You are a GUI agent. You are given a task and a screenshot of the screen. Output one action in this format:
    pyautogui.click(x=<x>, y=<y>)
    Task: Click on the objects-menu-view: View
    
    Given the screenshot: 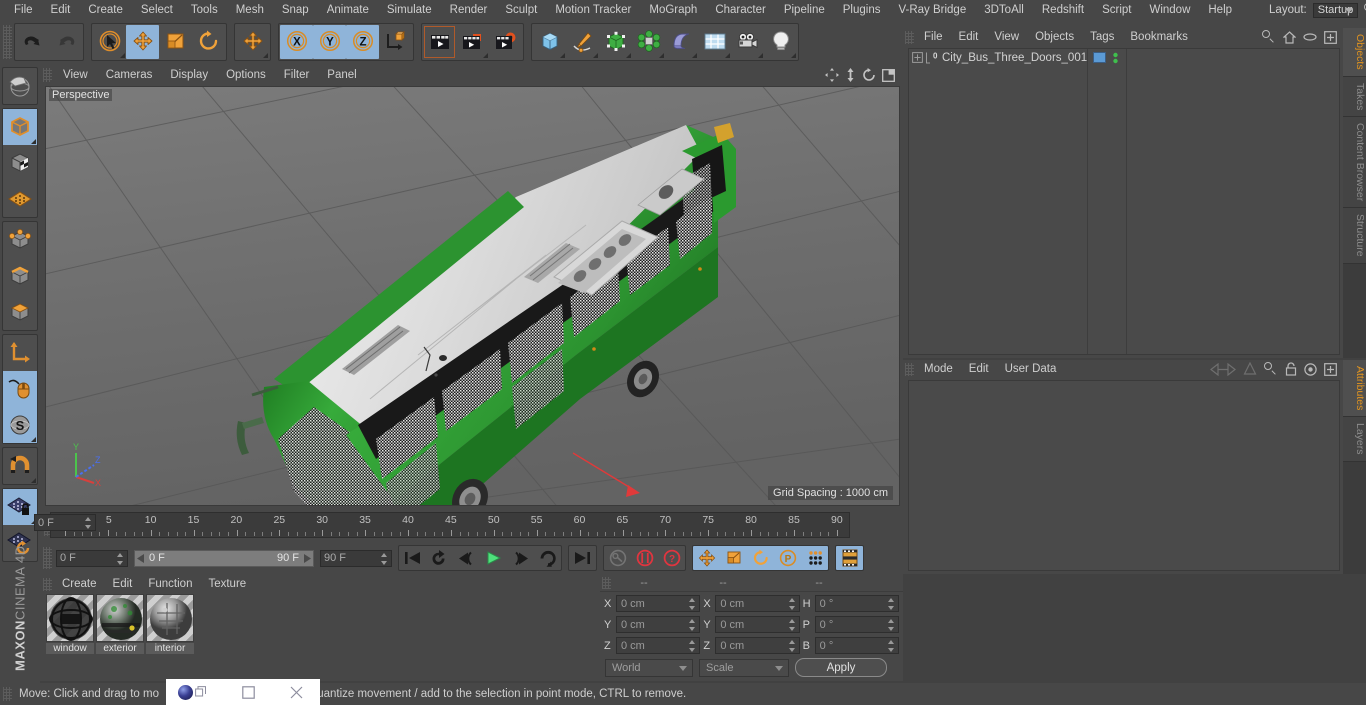 What is the action you would take?
    pyautogui.click(x=1006, y=37)
    